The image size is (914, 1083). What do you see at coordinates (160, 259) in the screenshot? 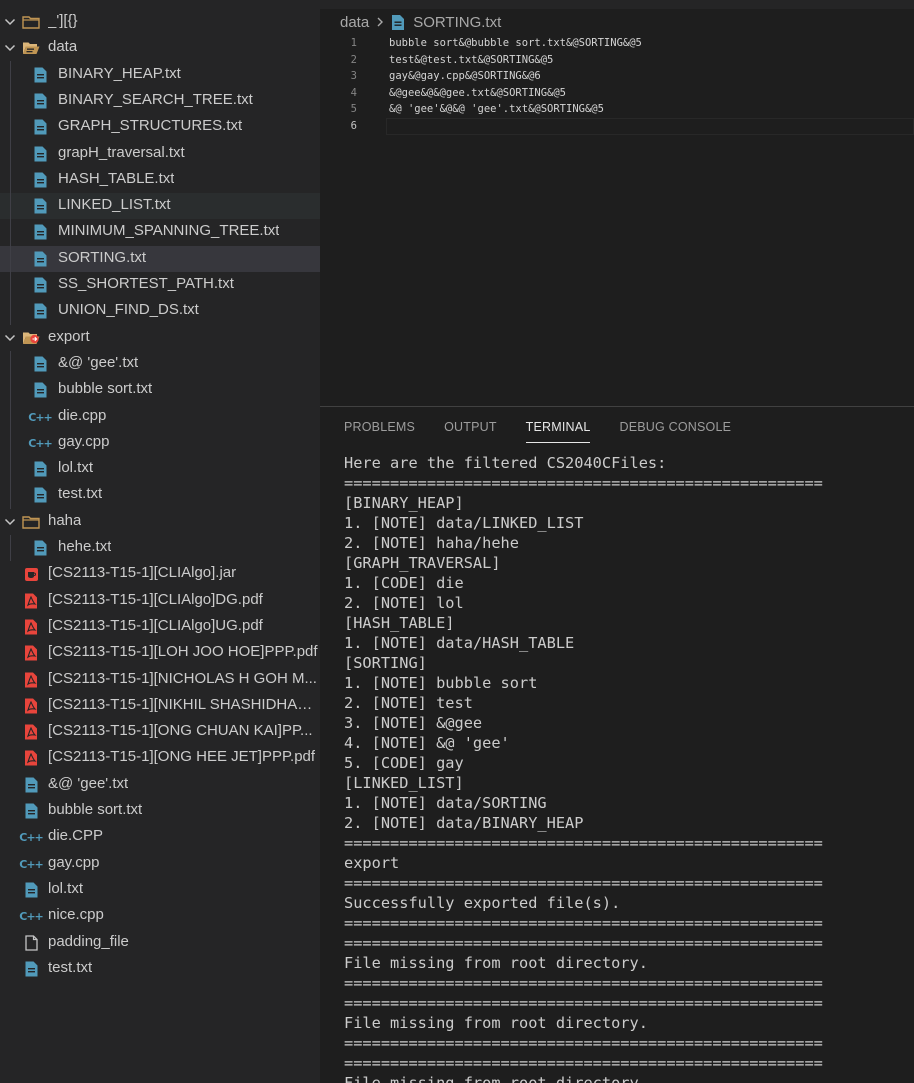
I see `file-item: SORTING.txt` at bounding box center [160, 259].